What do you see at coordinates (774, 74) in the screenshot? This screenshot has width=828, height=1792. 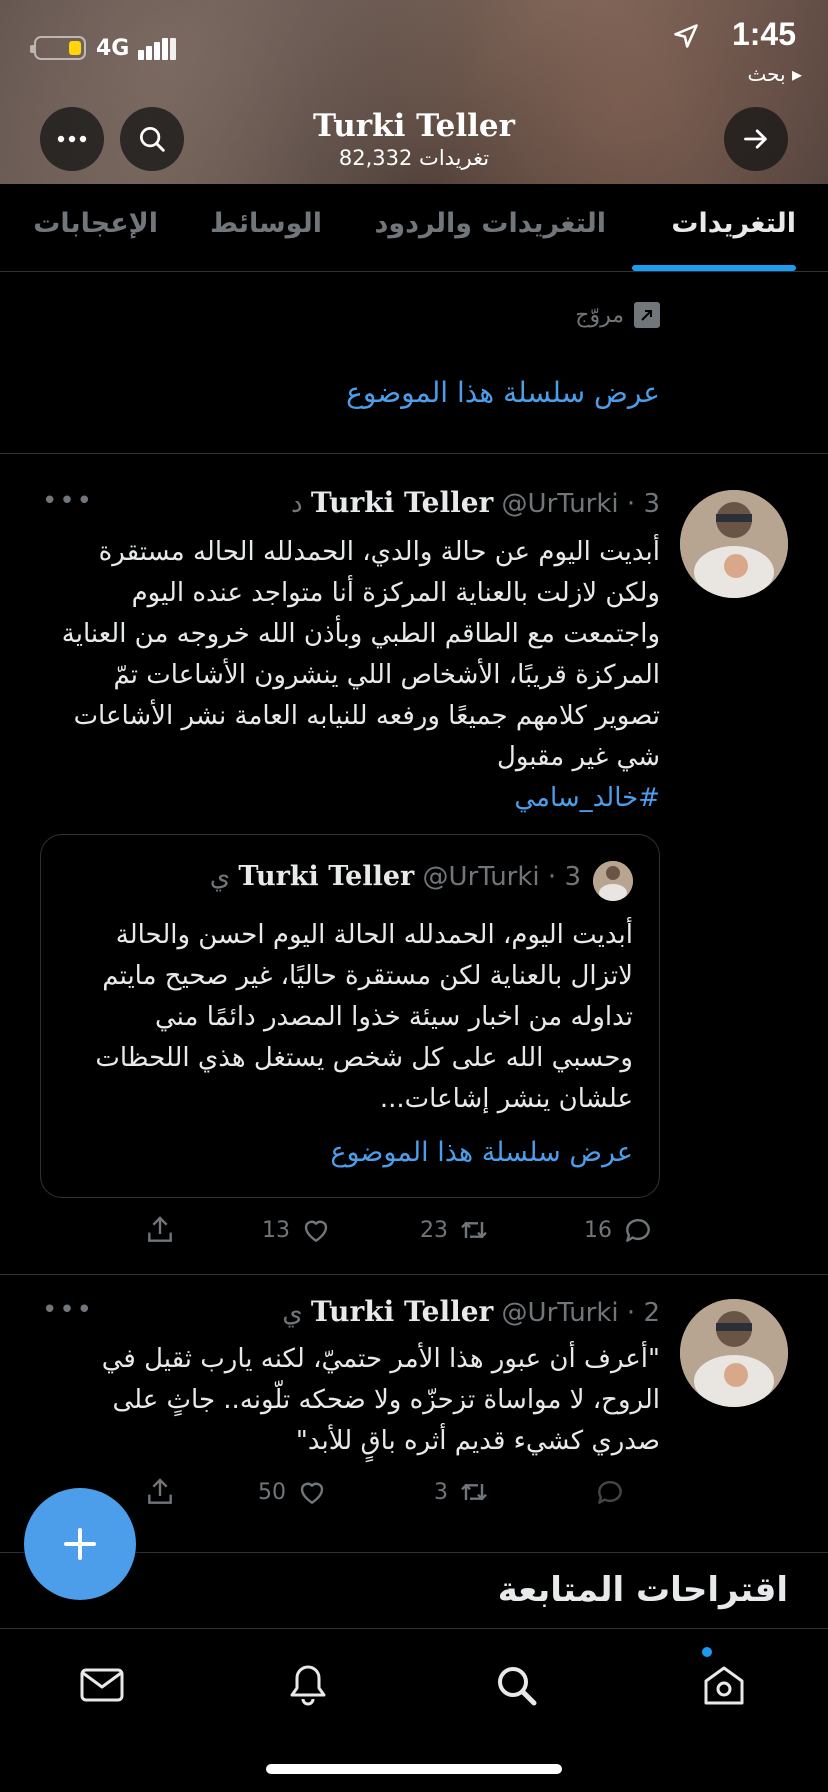 I see `back-to-search-link: بحث ▸` at bounding box center [774, 74].